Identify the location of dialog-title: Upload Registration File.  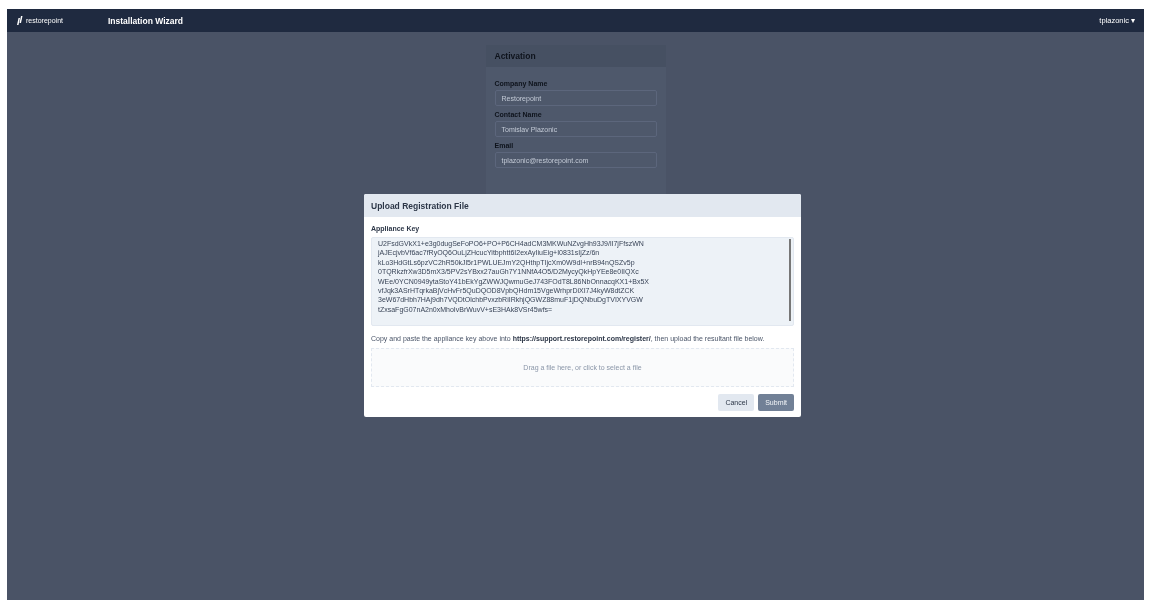
(420, 205).